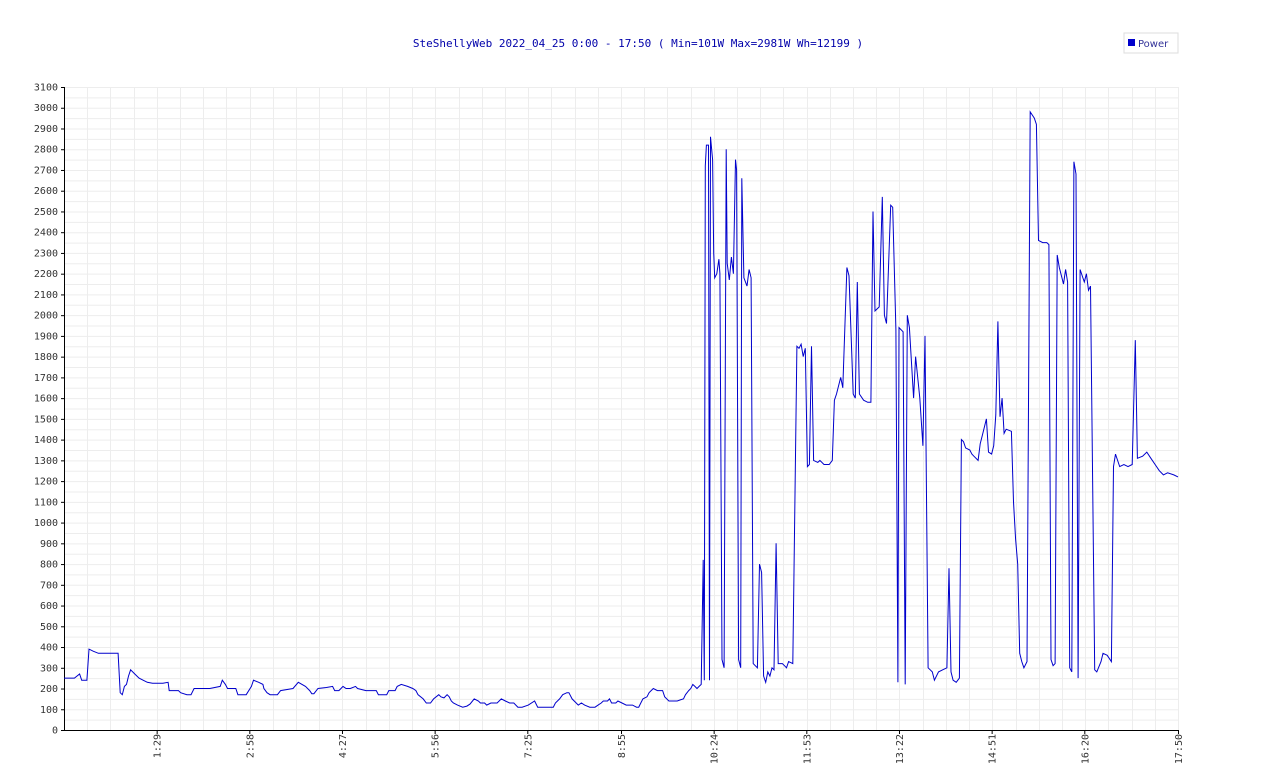  Describe the element at coordinates (46, 399) in the screenshot. I see `y-tick-label: 1600` at that location.